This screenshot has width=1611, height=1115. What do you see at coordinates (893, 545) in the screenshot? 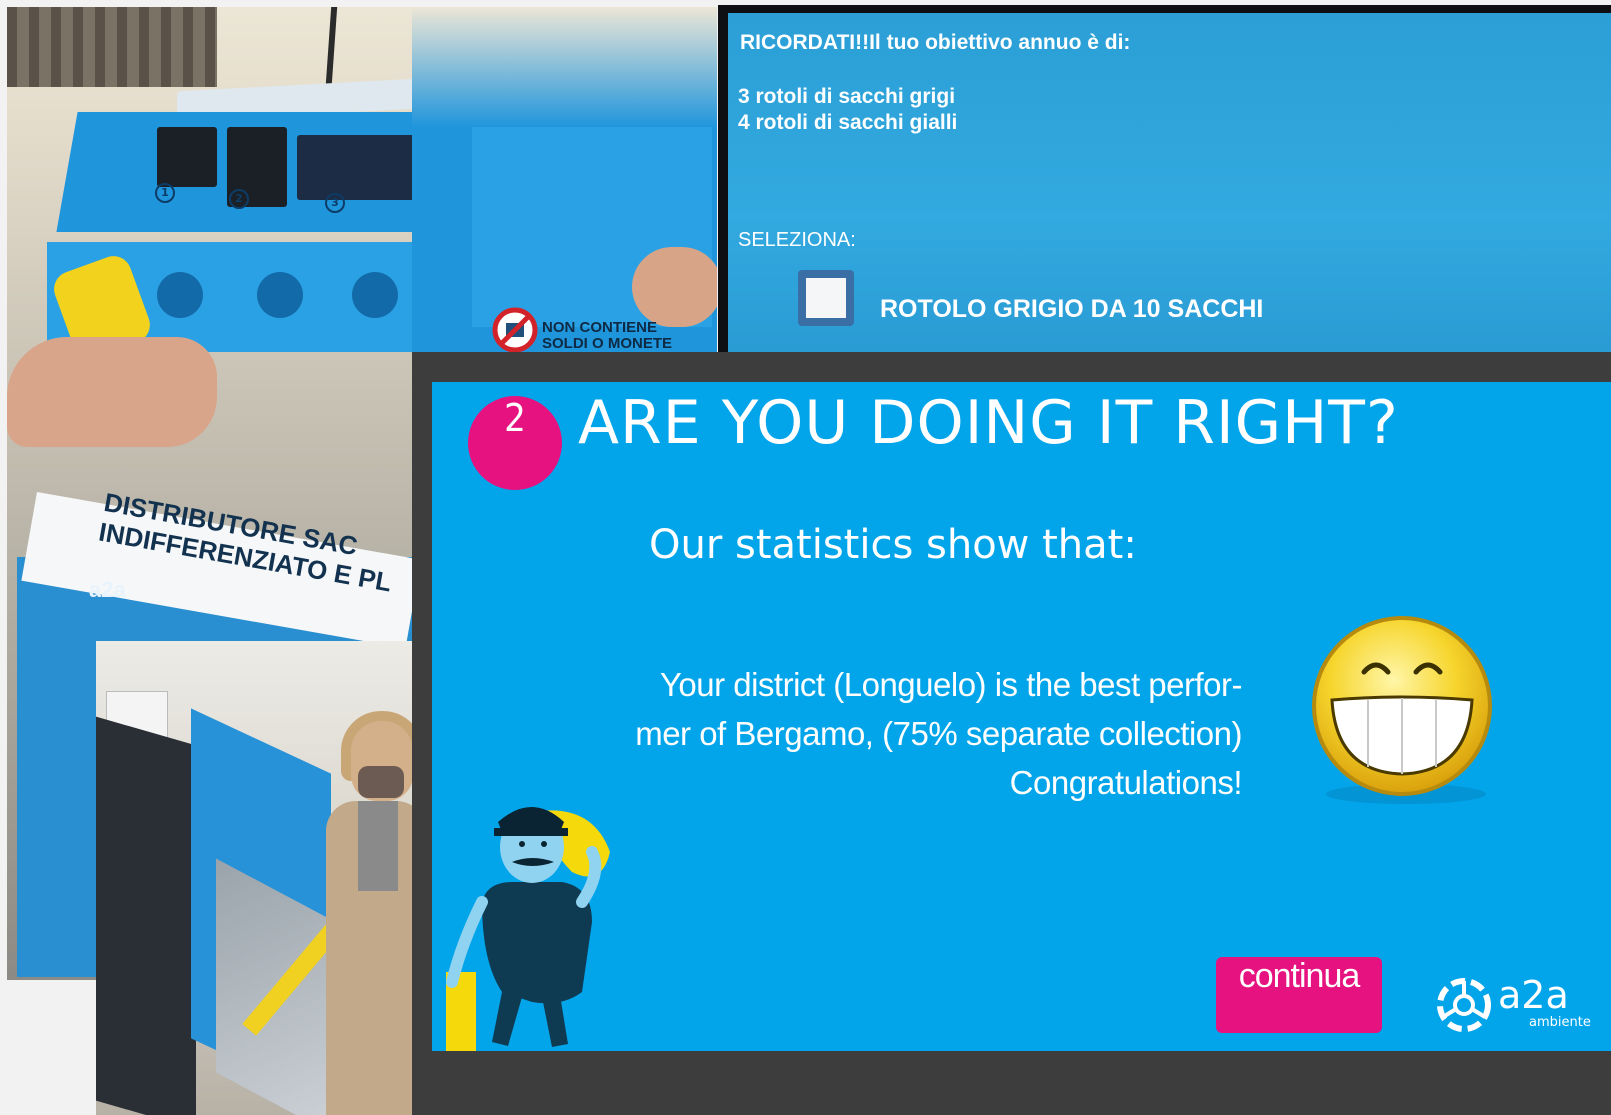
I see `slide-subtitle: Our statistics show that:` at bounding box center [893, 545].